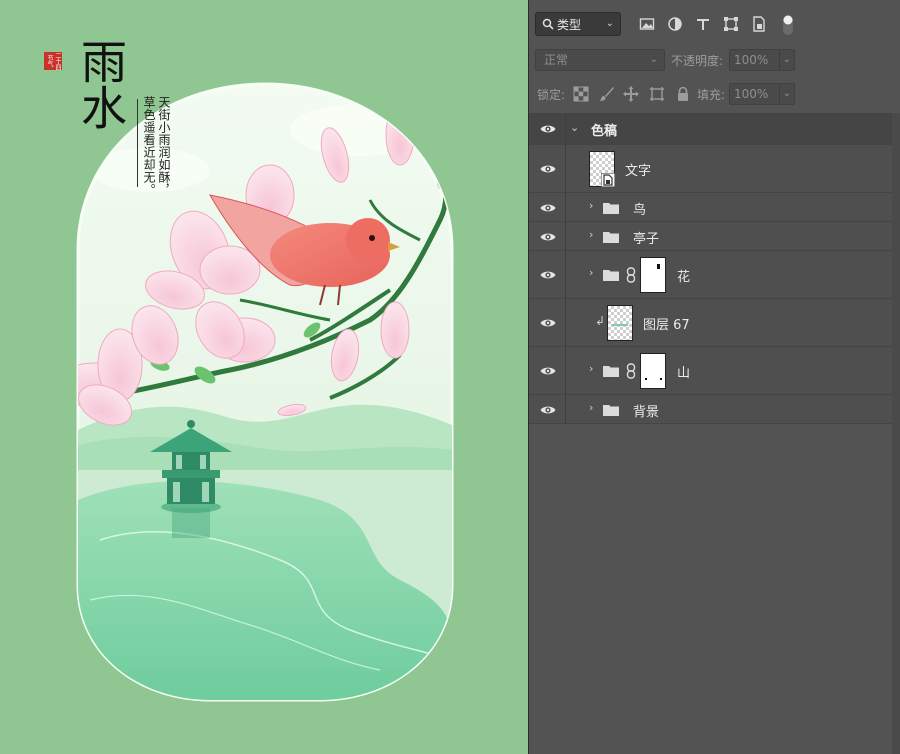  What do you see at coordinates (710, 409) in the screenshot?
I see `layer-row-group: › 背景` at bounding box center [710, 409].